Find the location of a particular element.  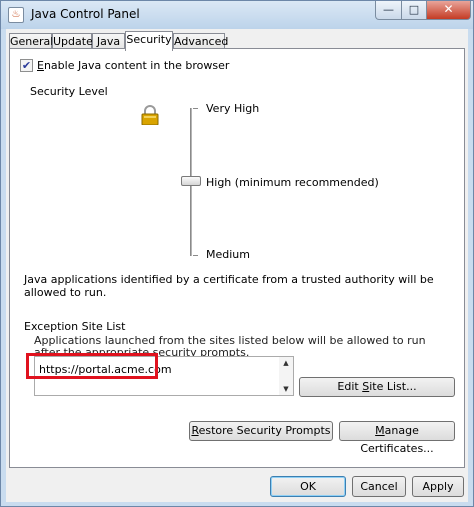

restore-security-prompts-button: Restore Security Prompts is located at coordinates (261, 431).